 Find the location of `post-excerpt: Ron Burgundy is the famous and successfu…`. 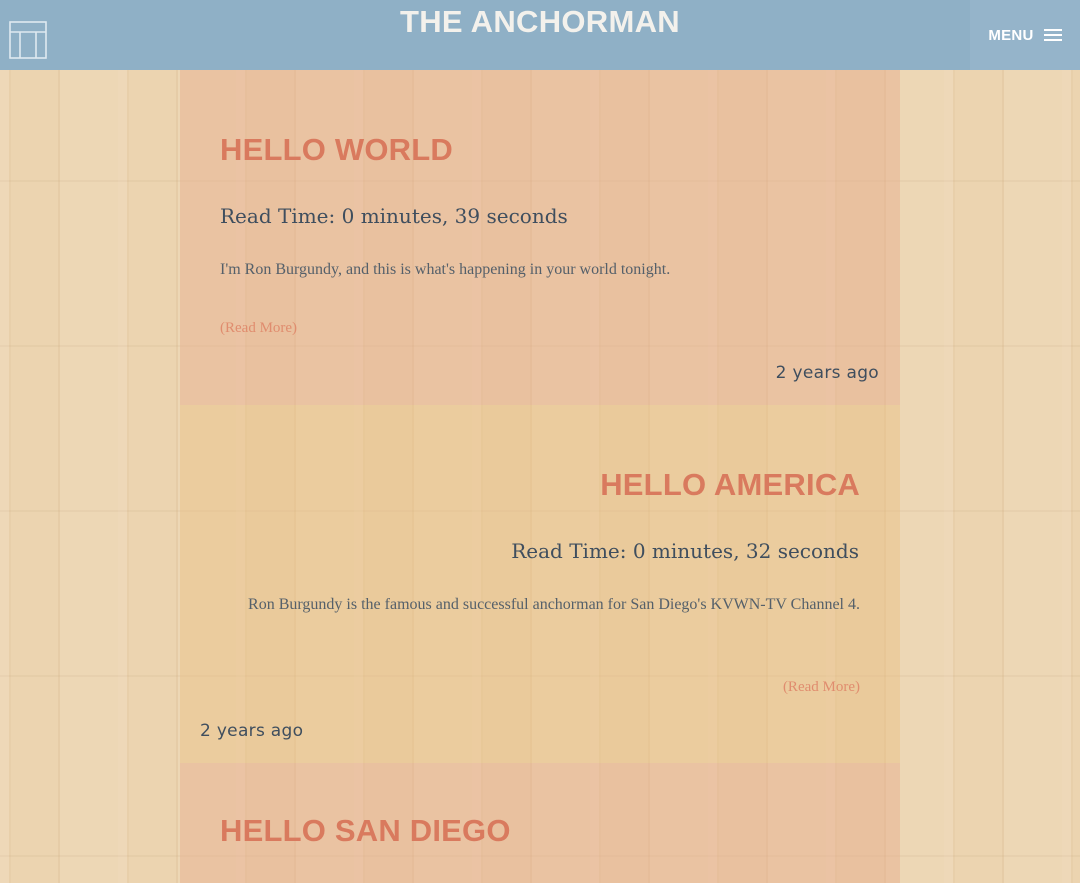

post-excerpt: Ron Burgundy is the famous and successfu… is located at coordinates (554, 604).